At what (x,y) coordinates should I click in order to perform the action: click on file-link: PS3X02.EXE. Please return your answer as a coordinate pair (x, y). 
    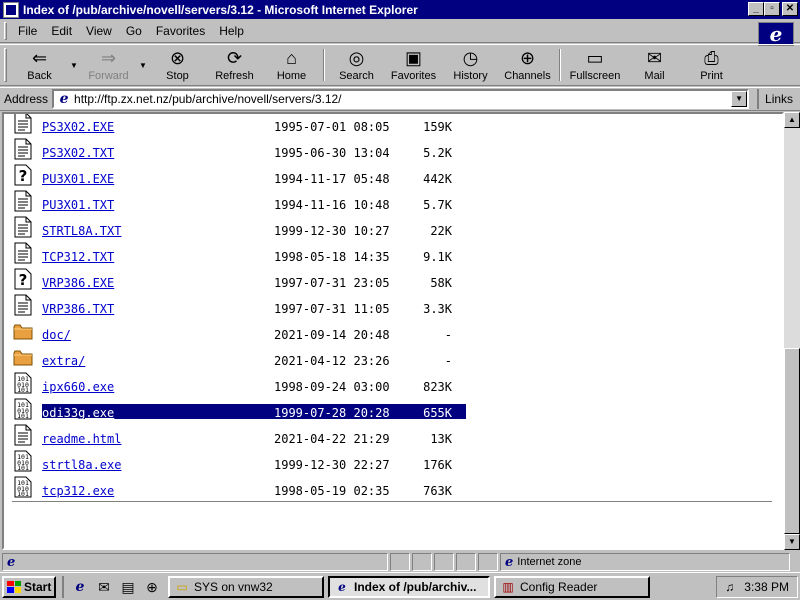
    Looking at the image, I should click on (78, 127).